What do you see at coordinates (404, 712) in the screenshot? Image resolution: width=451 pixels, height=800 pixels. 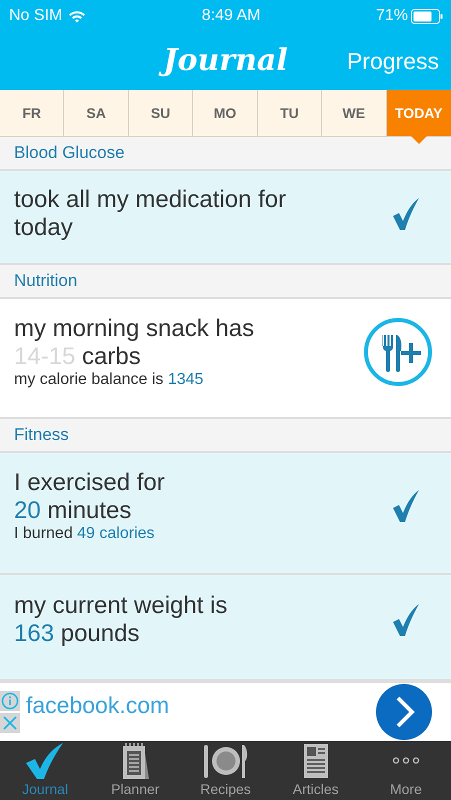 I see `chevron-right-icon` at bounding box center [404, 712].